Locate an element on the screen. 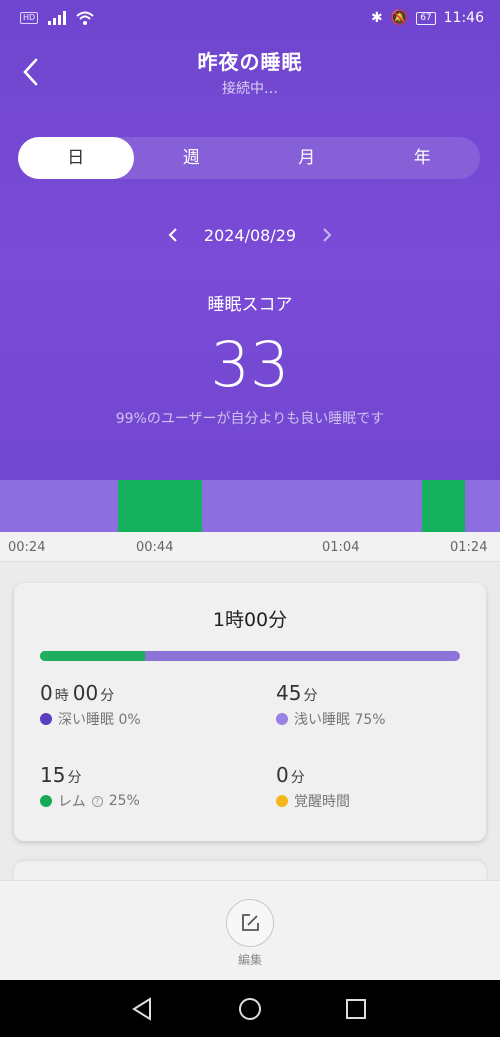  tab-day: 日 is located at coordinates (76, 158).